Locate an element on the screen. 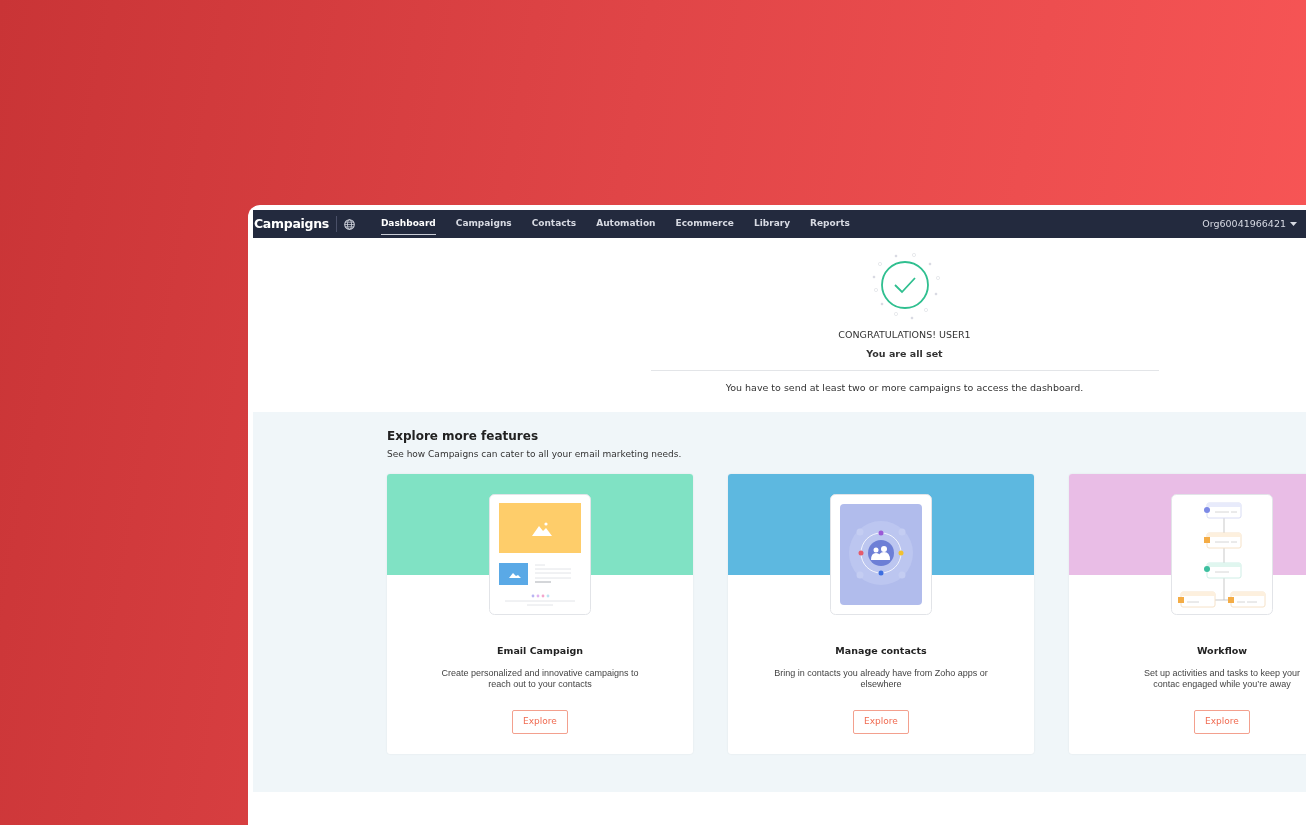 The image size is (1306, 825). card-title: Email Campaign is located at coordinates (540, 650).